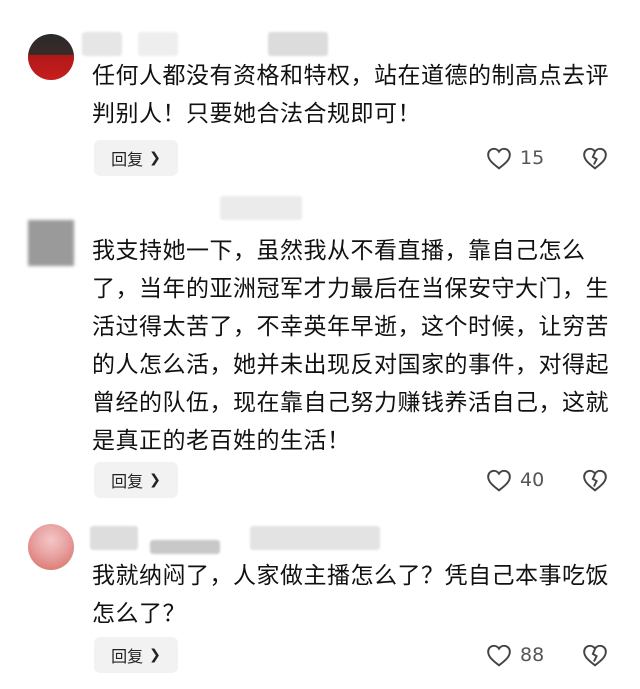 Image resolution: width=640 pixels, height=689 pixels. I want to click on like-count: 88, so click(532, 655).